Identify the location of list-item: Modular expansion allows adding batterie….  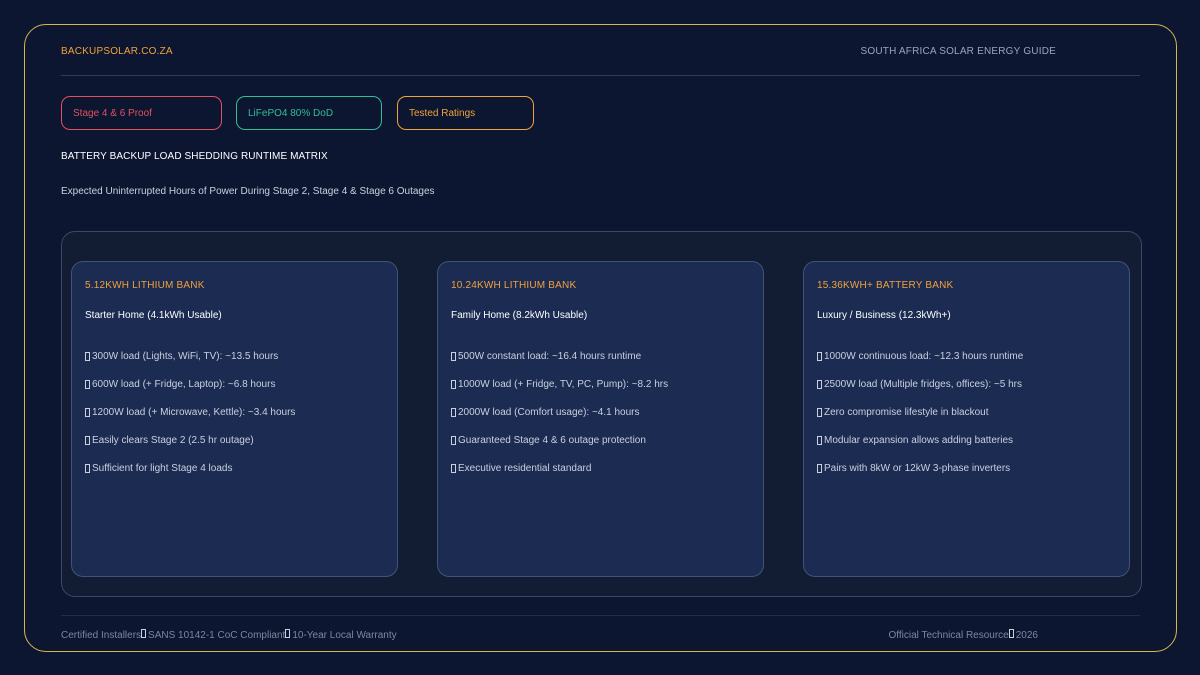
(920, 449).